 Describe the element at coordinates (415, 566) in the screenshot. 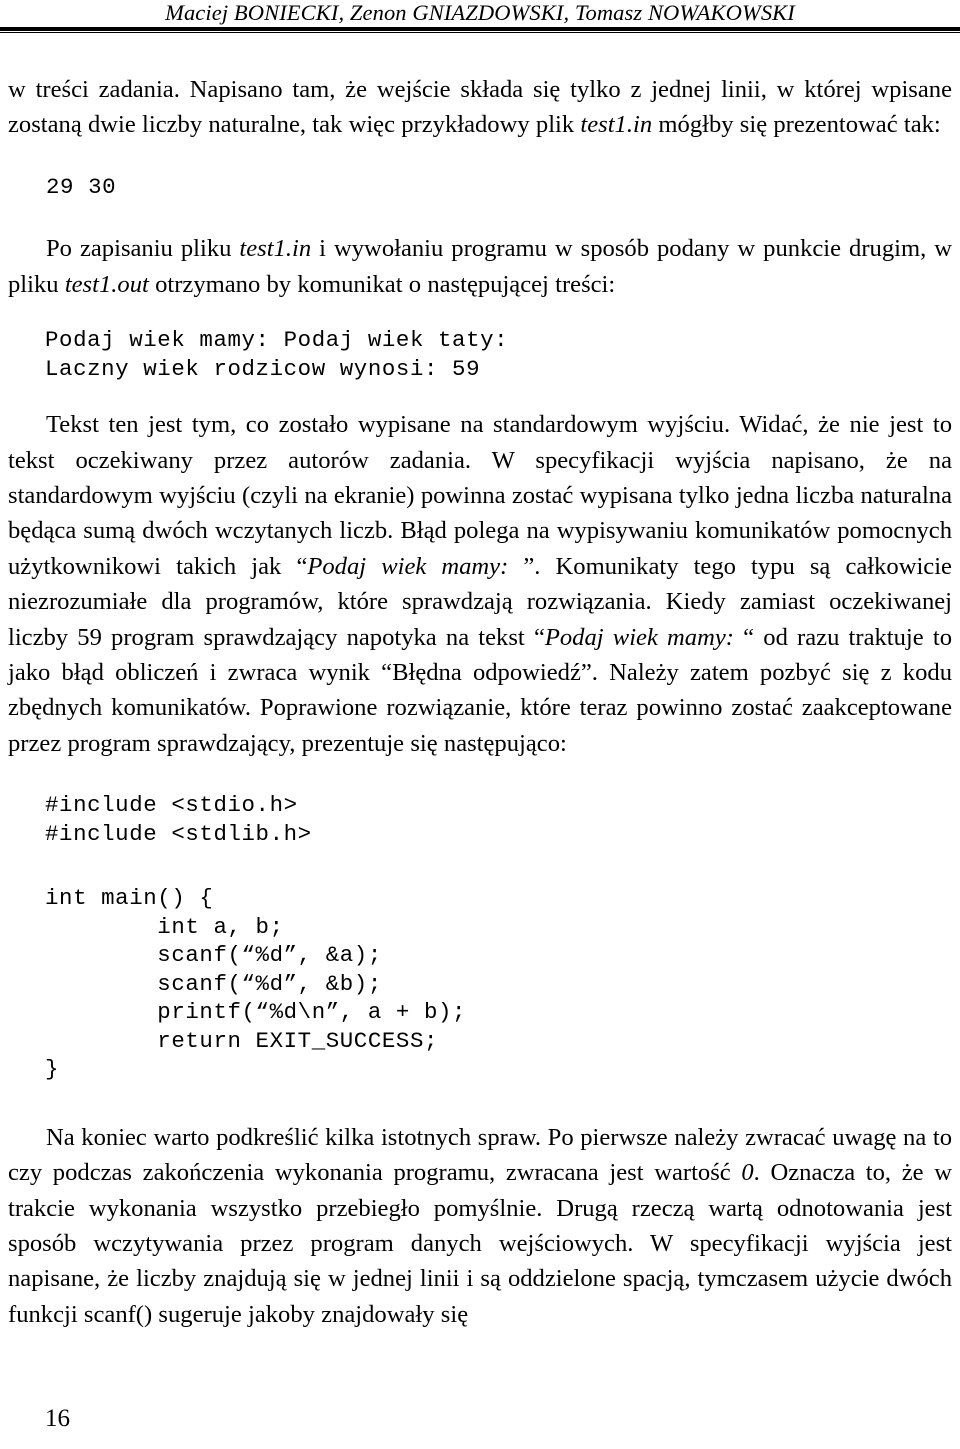

I see `quoted-message-1: Podaj wiek mamy:` at that location.